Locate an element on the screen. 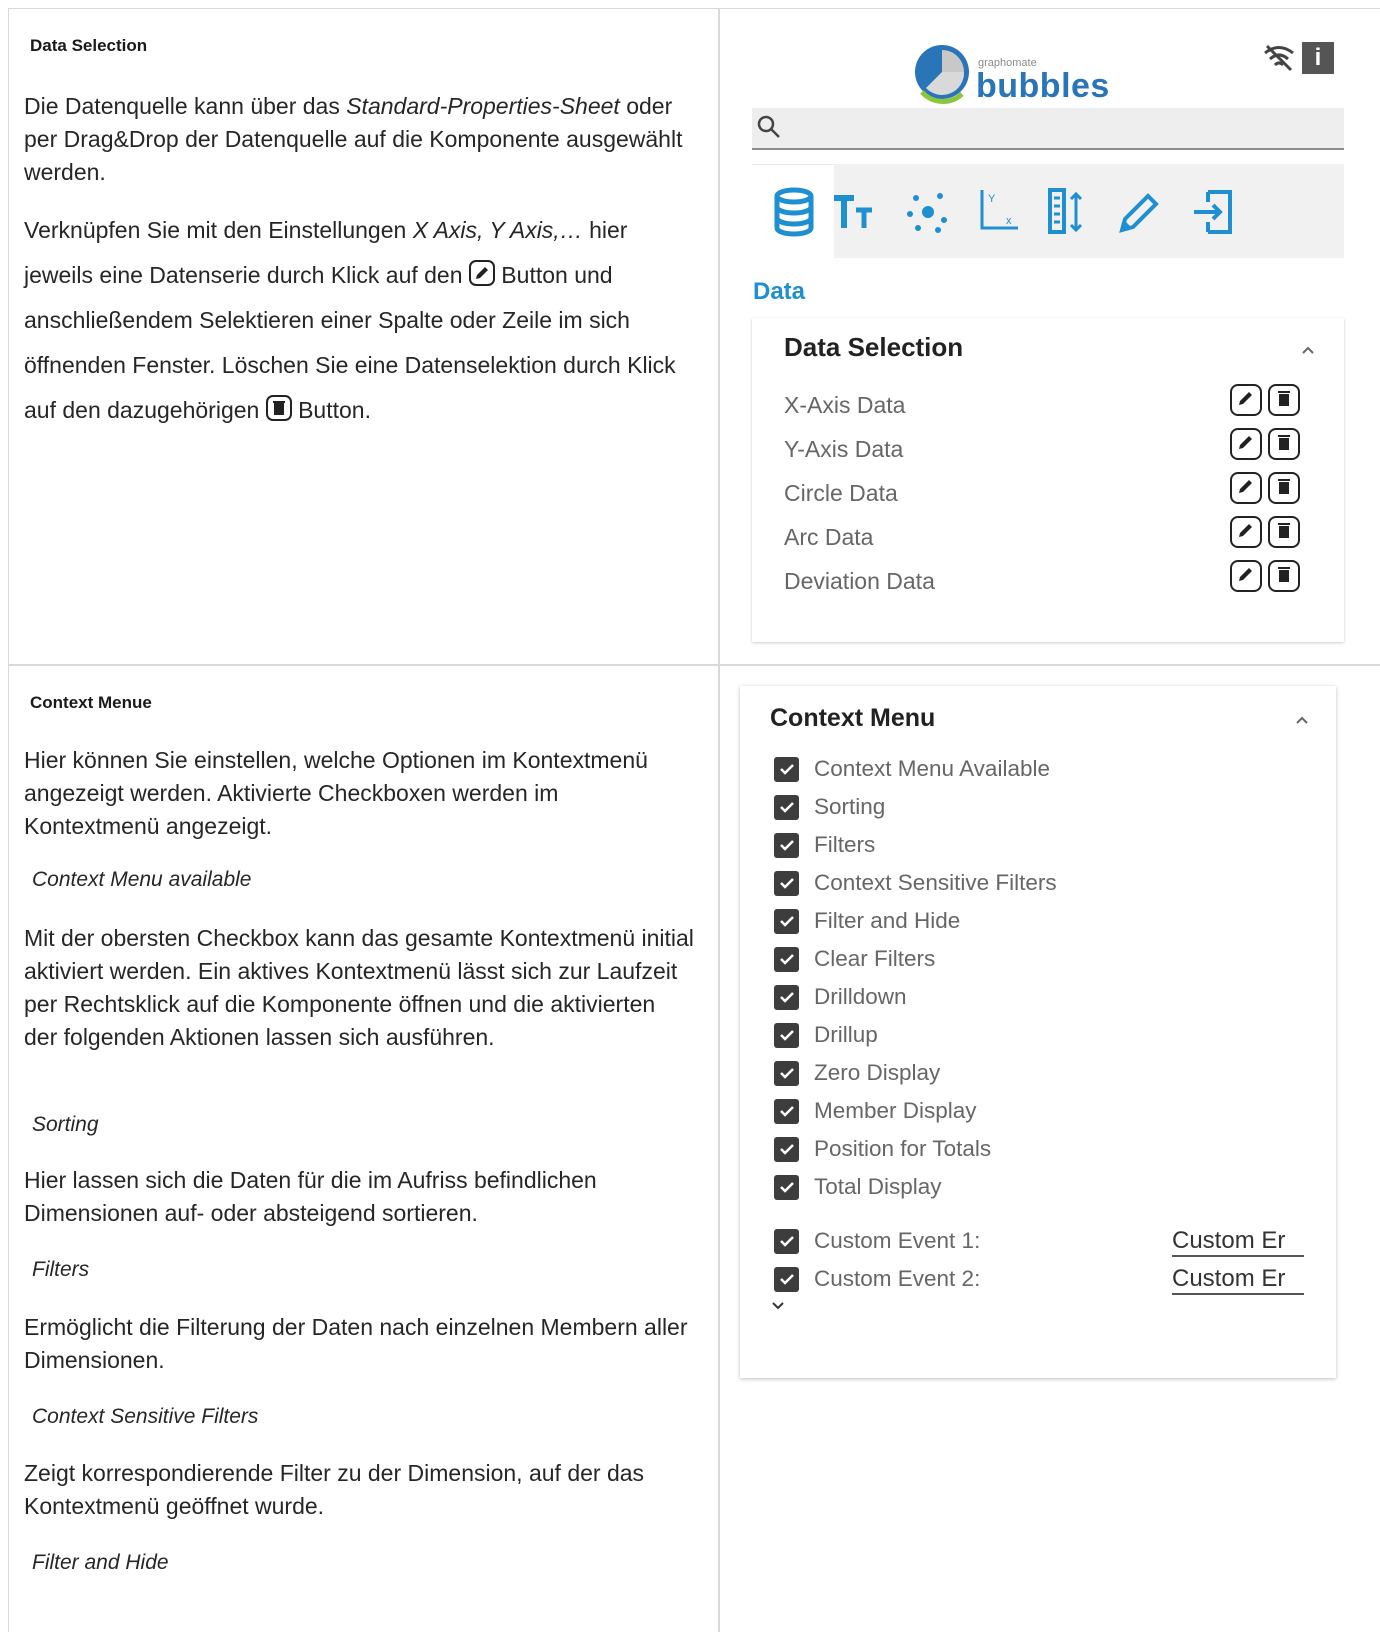 The width and height of the screenshot is (1380, 1632). data-row-label: Y-Axis Data is located at coordinates (844, 449).